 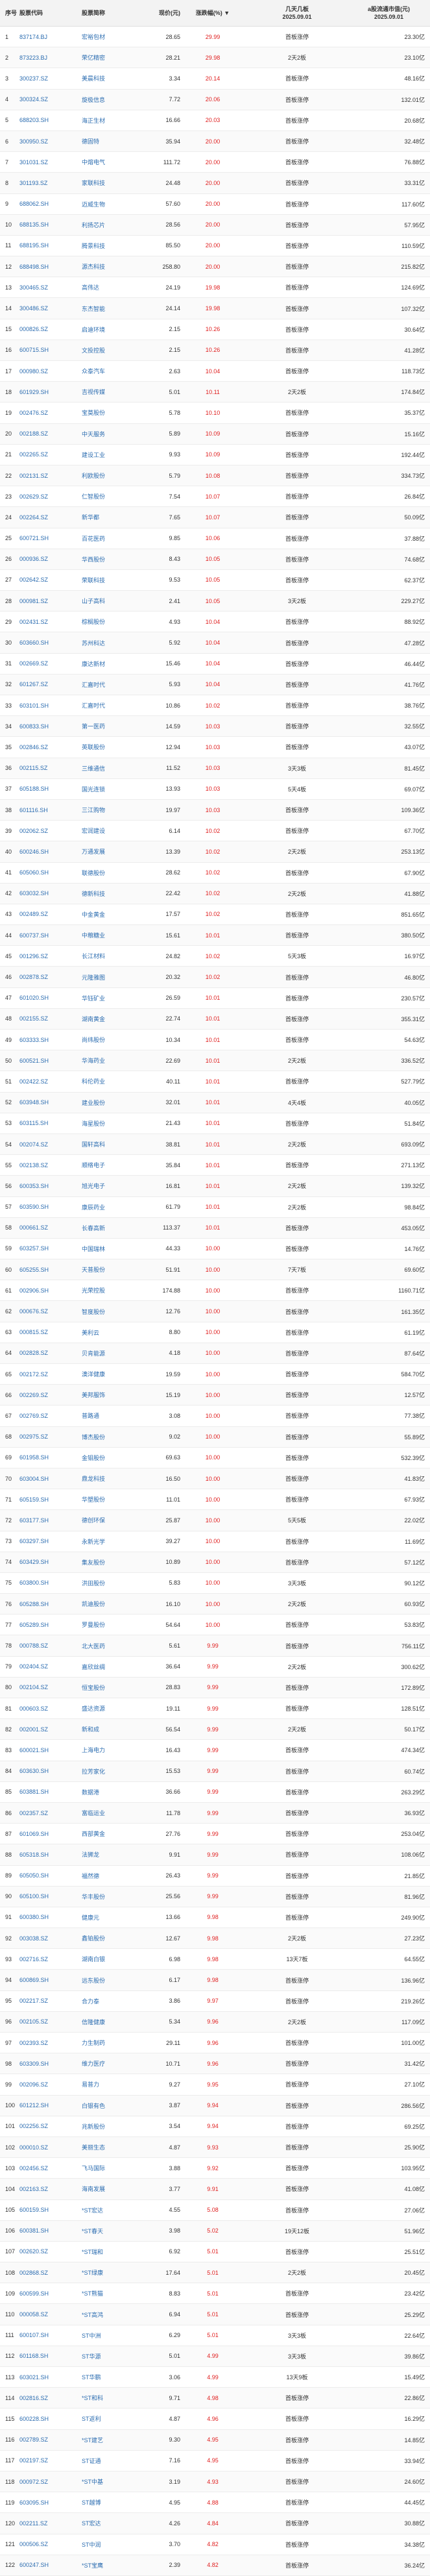 What do you see at coordinates (50, 538) in the screenshot?
I see `stock-code-link: 600721.SH` at bounding box center [50, 538].